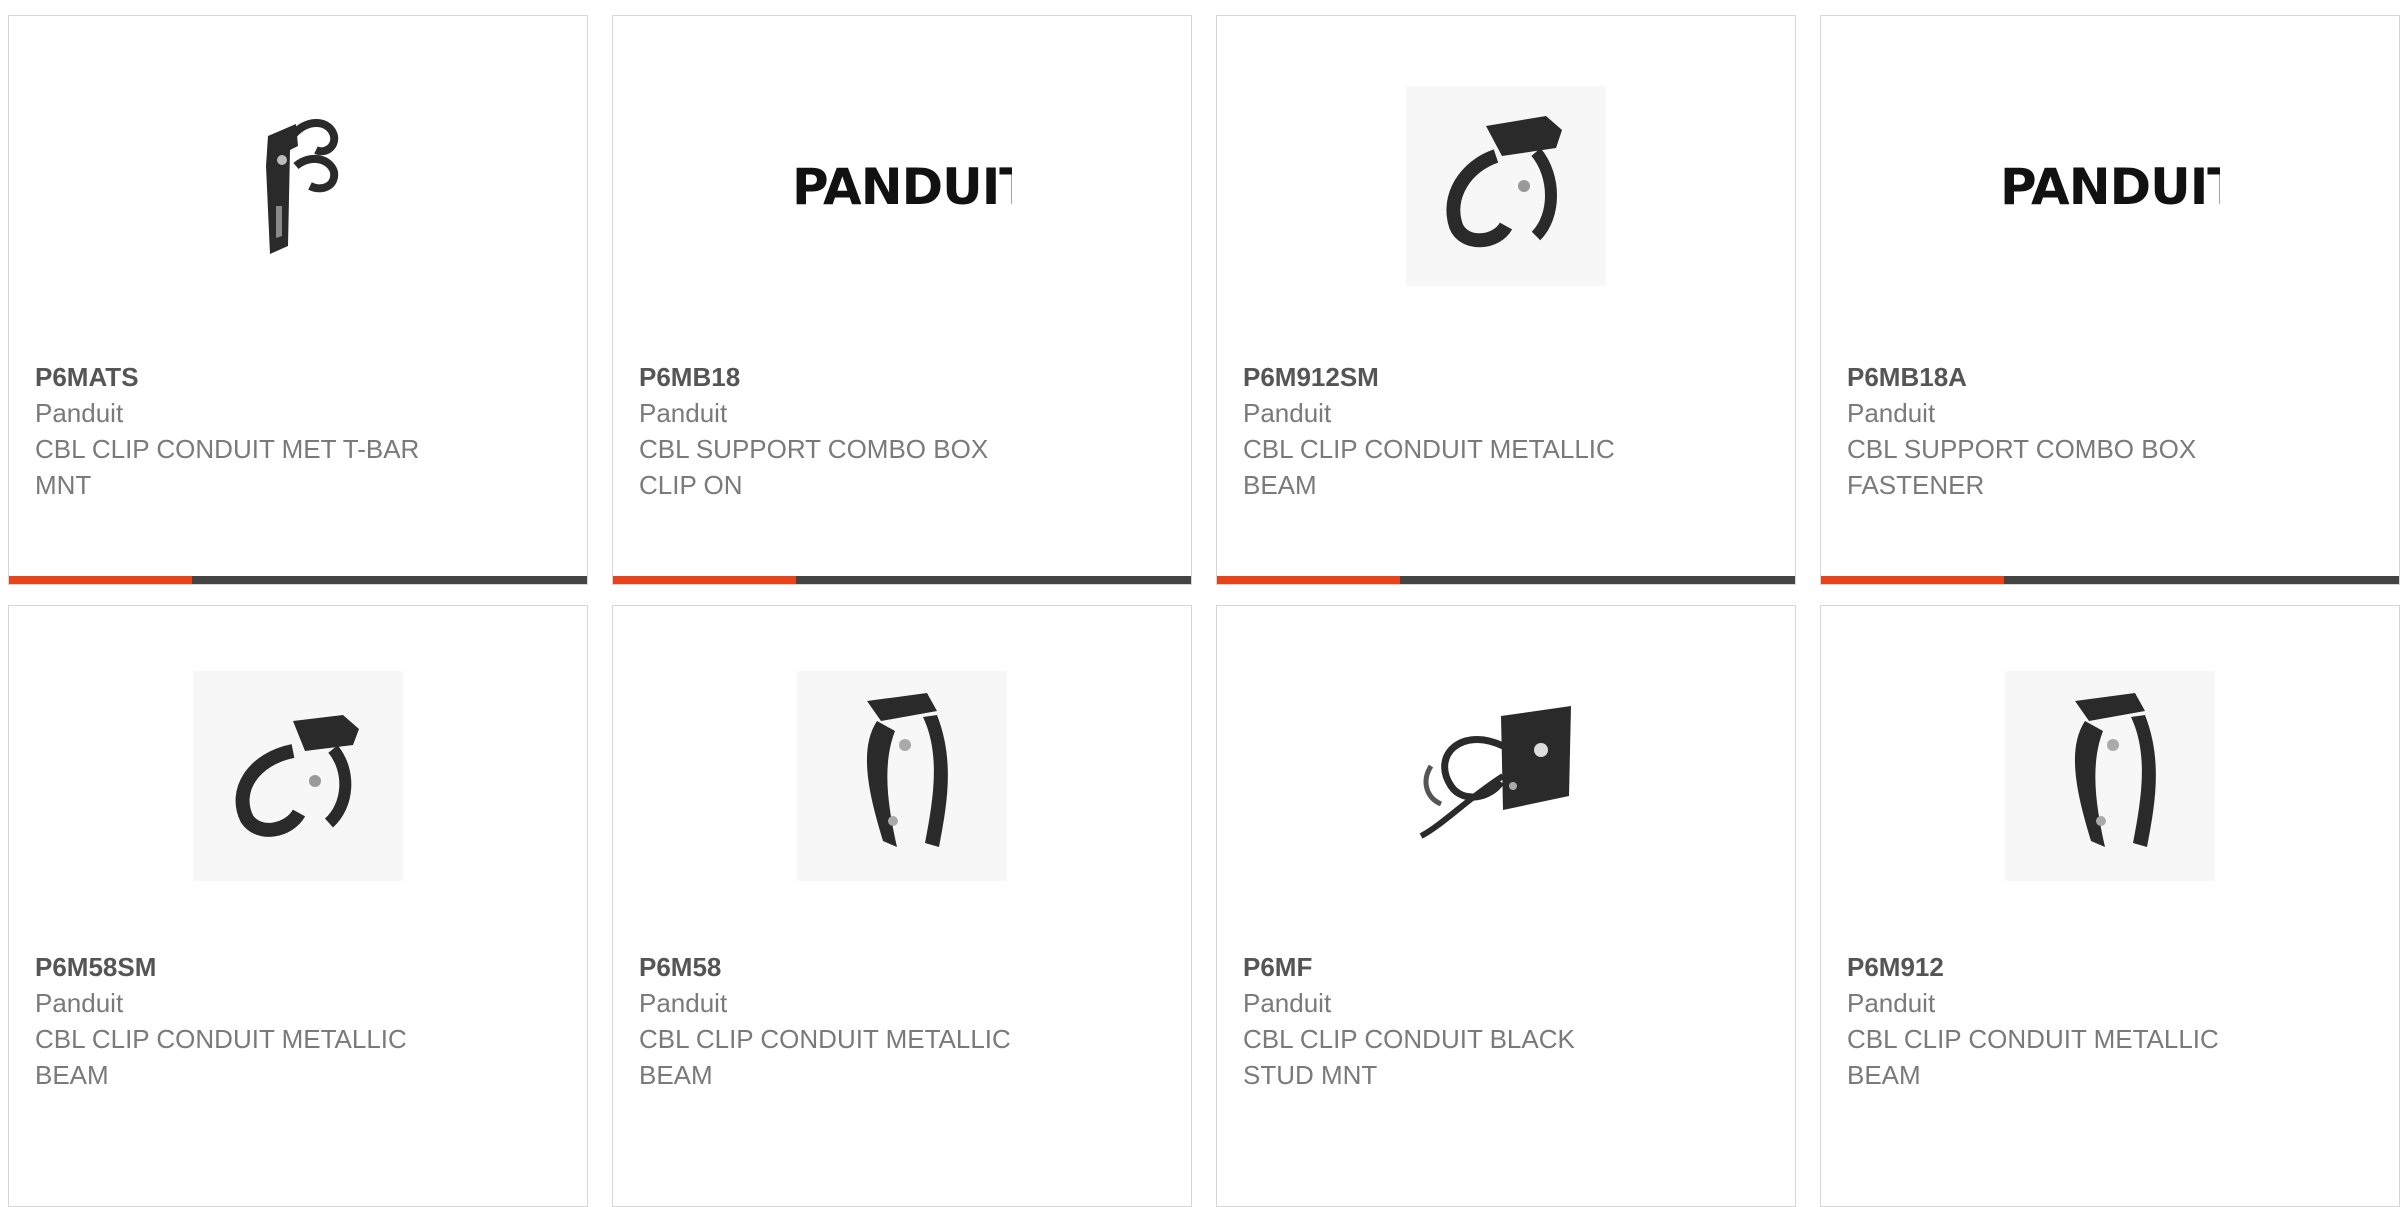 Image resolution: width=2400 pixels, height=1207 pixels. Describe the element at coordinates (227, 467) in the screenshot. I see `product-description: CBL CLIP CONDUIT MET T-BAR MNT` at that location.